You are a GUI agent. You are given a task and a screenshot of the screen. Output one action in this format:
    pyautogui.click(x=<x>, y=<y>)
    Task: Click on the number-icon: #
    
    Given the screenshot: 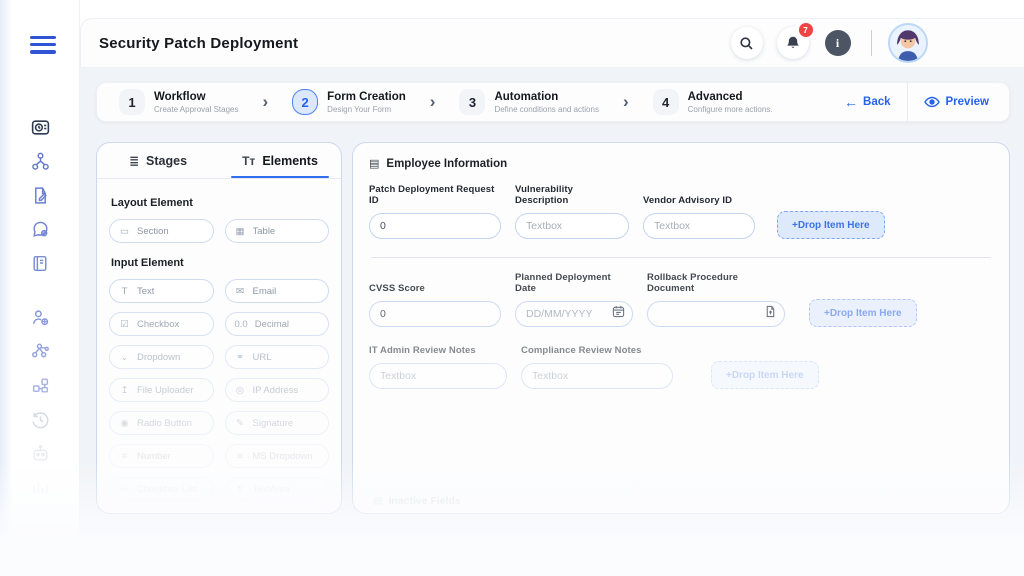 What is the action you would take?
    pyautogui.click(x=124, y=456)
    